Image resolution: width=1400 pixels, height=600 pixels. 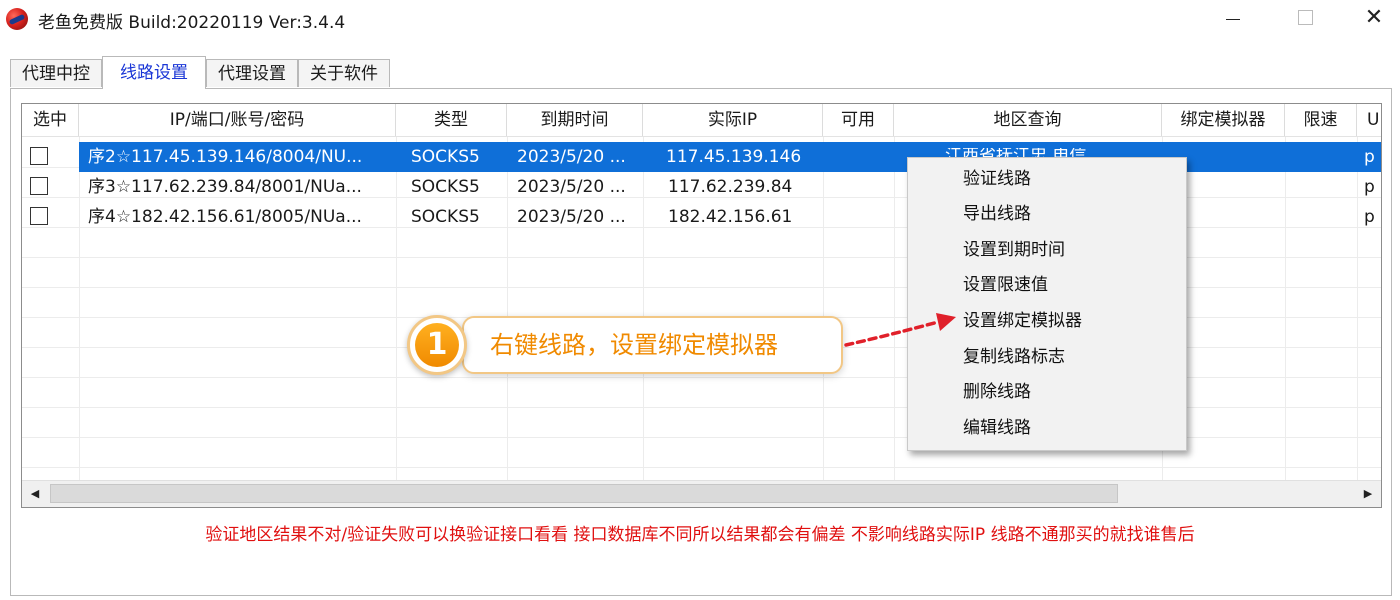 I want to click on tab-about: 关于软件, so click(x=344, y=73).